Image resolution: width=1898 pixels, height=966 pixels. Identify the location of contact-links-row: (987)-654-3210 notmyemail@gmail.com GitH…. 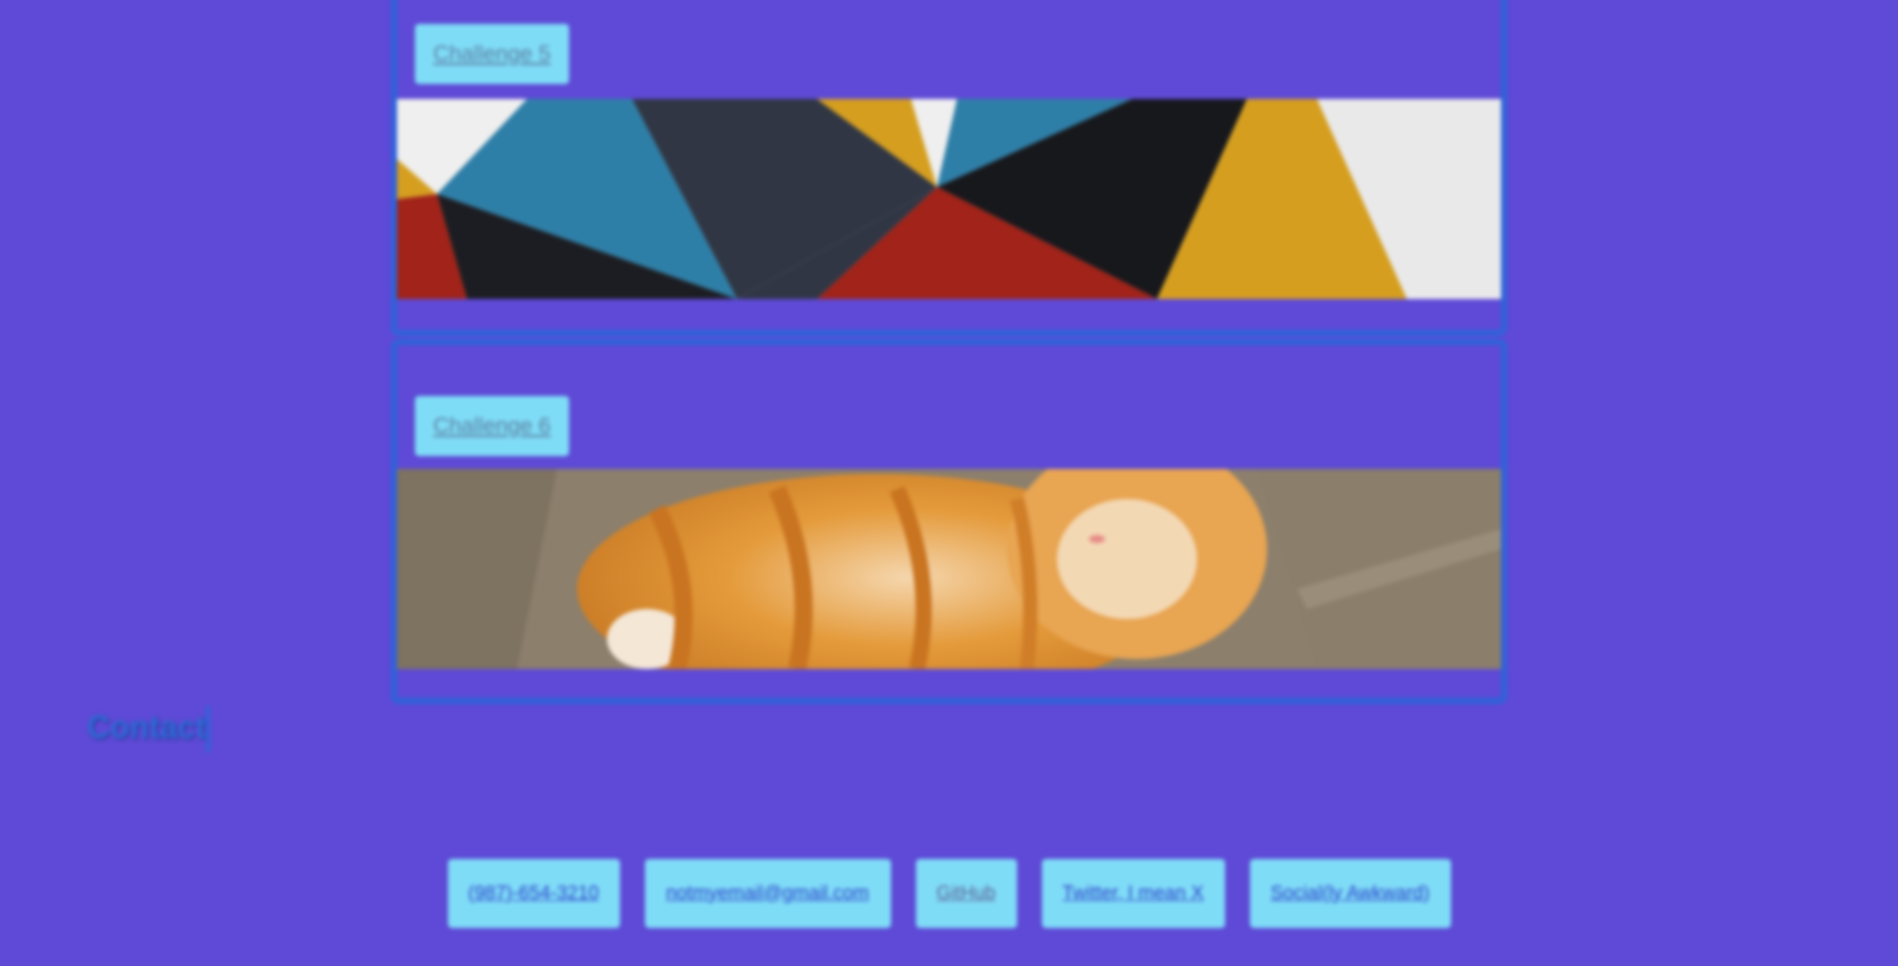
(949, 893).